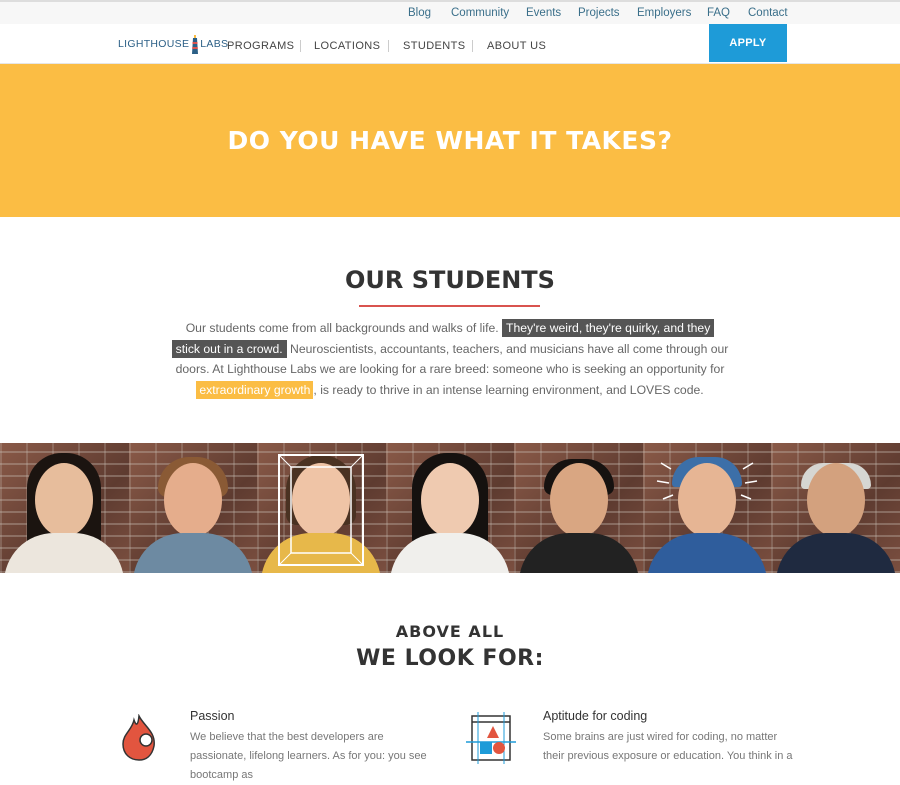 The image size is (900, 785). Describe the element at coordinates (707, 481) in the screenshot. I see `sketch-lines-icon` at that location.